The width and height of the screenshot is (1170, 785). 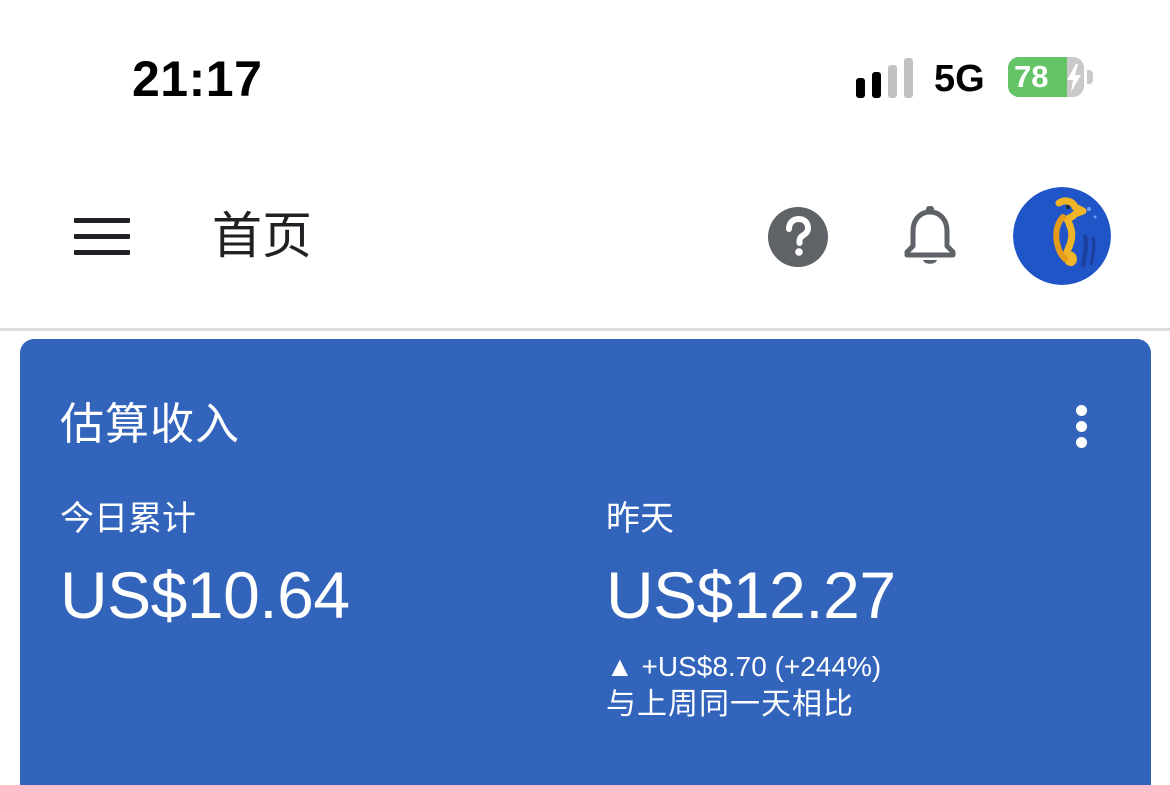 What do you see at coordinates (959, 79) in the screenshot?
I see `network-type: 5G` at bounding box center [959, 79].